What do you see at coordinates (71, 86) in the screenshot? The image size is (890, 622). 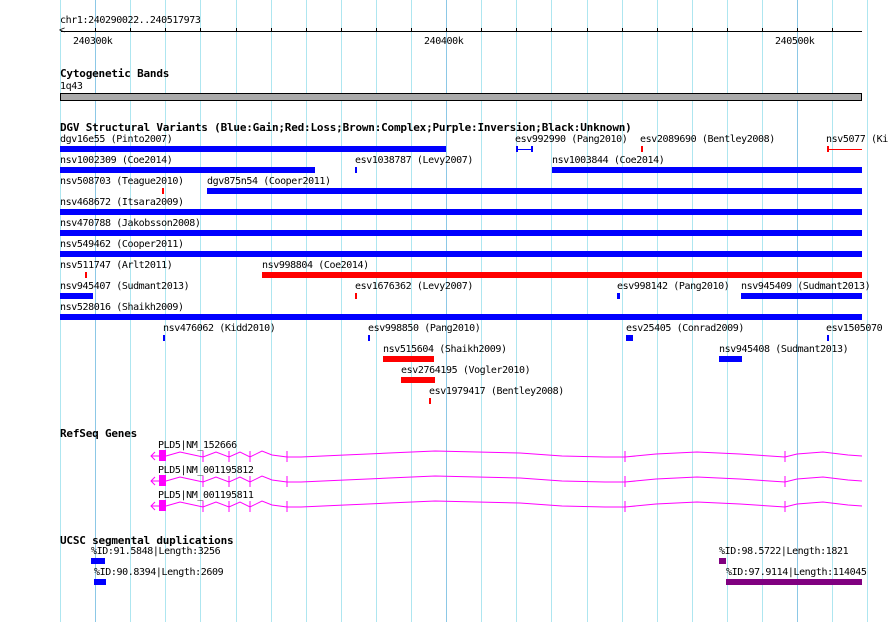 I see `cytoband-label: 1q43` at bounding box center [71, 86].